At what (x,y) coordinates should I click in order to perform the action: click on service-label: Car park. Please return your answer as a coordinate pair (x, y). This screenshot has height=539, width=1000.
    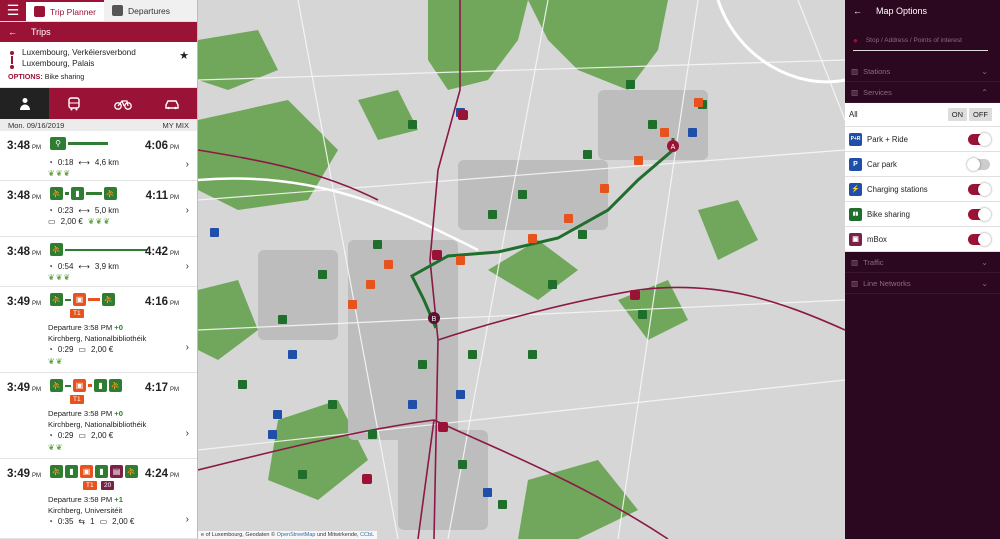
    Looking at the image, I should click on (882, 164).